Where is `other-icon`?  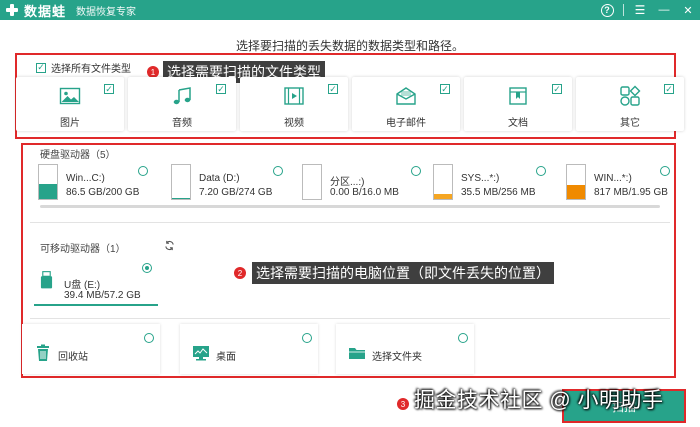
other-icon is located at coordinates (630, 95).